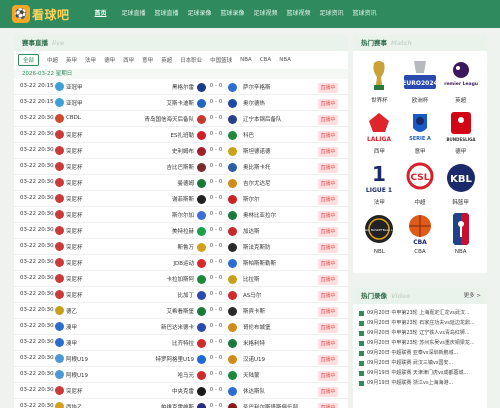  Describe the element at coordinates (460, 232) in the screenshot. I see `league-item: NBA` at that location.